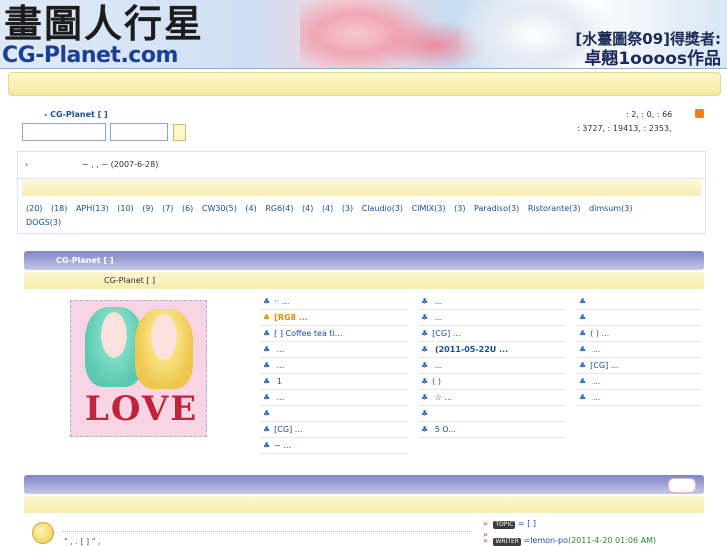 The width and height of the screenshot is (727, 546). Describe the element at coordinates (334, 382) in the screenshot. I see `list-item: ♣ 1` at that location.